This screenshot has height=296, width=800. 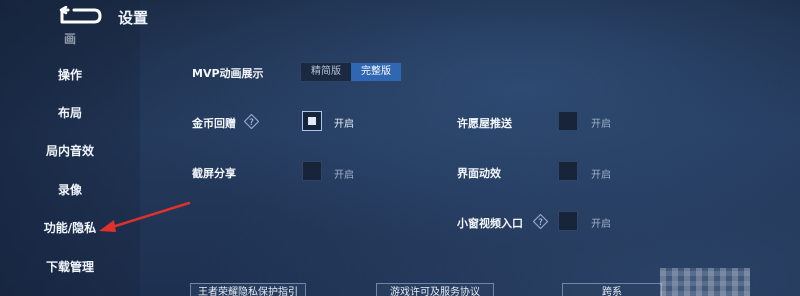 What do you see at coordinates (376, 72) in the screenshot?
I see `mvp-option-full: 完整版` at bounding box center [376, 72].